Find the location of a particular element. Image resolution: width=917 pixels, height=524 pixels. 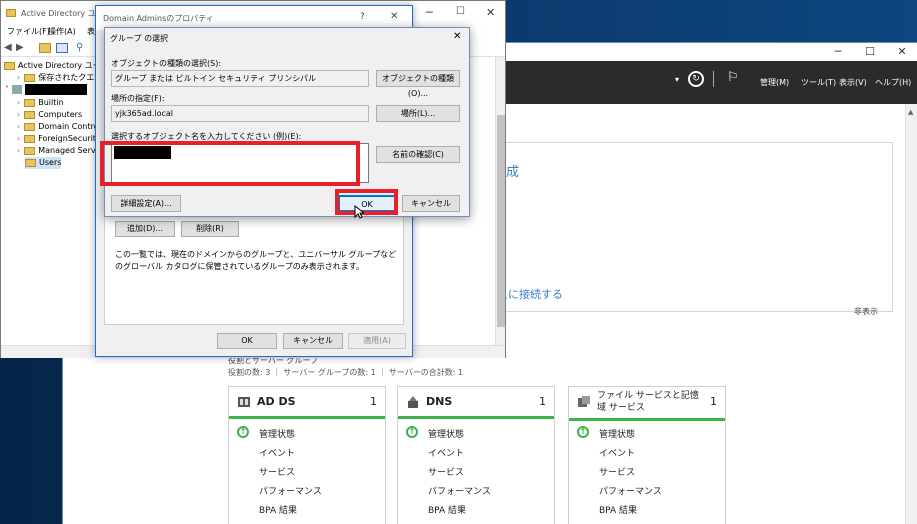

object-type-label: オブジェクトの種類の選択(S): is located at coordinates (166, 63).